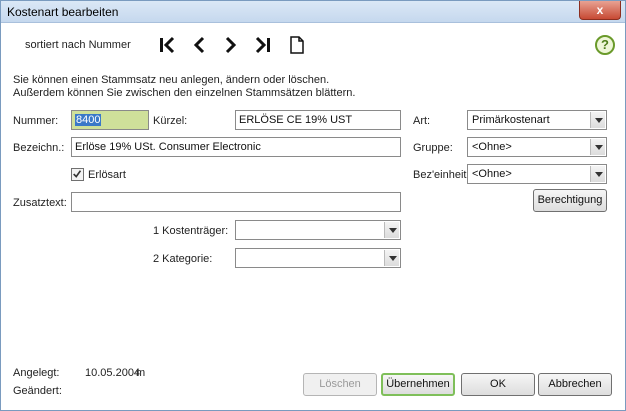 The height and width of the screenshot is (411, 626). What do you see at coordinates (318, 230) in the screenshot?
I see `kostentraeger-combo` at bounding box center [318, 230].